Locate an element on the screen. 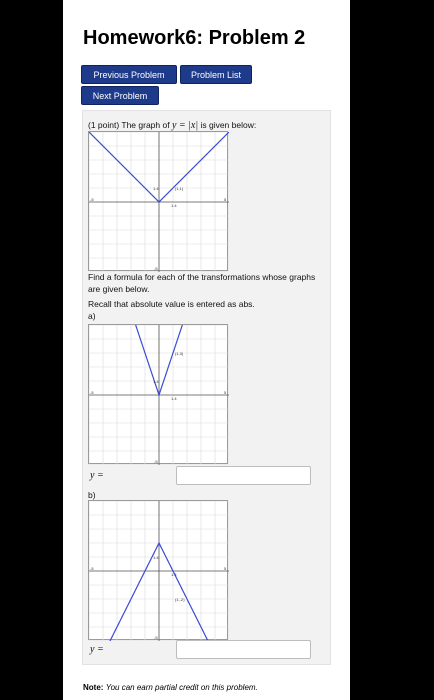  graph-b: -5 5 -5 1.4 1.4 (1,-2) is located at coordinates (158, 570).